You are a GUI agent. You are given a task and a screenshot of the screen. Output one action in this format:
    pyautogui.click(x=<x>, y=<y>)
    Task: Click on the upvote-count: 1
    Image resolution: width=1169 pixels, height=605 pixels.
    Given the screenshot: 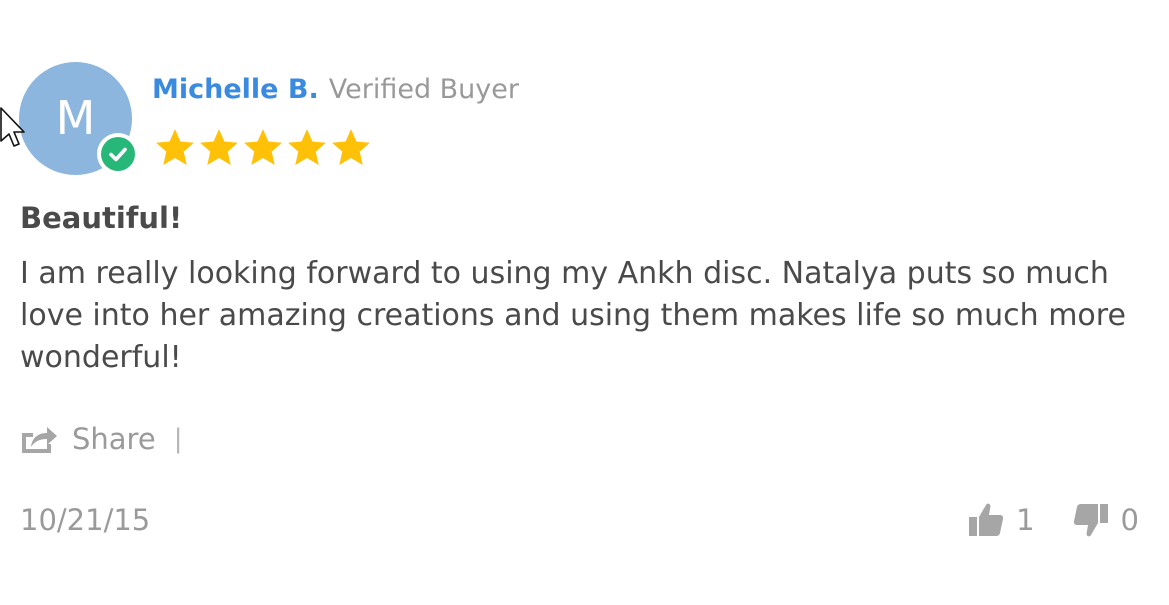 What is the action you would take?
    pyautogui.click(x=1025, y=520)
    